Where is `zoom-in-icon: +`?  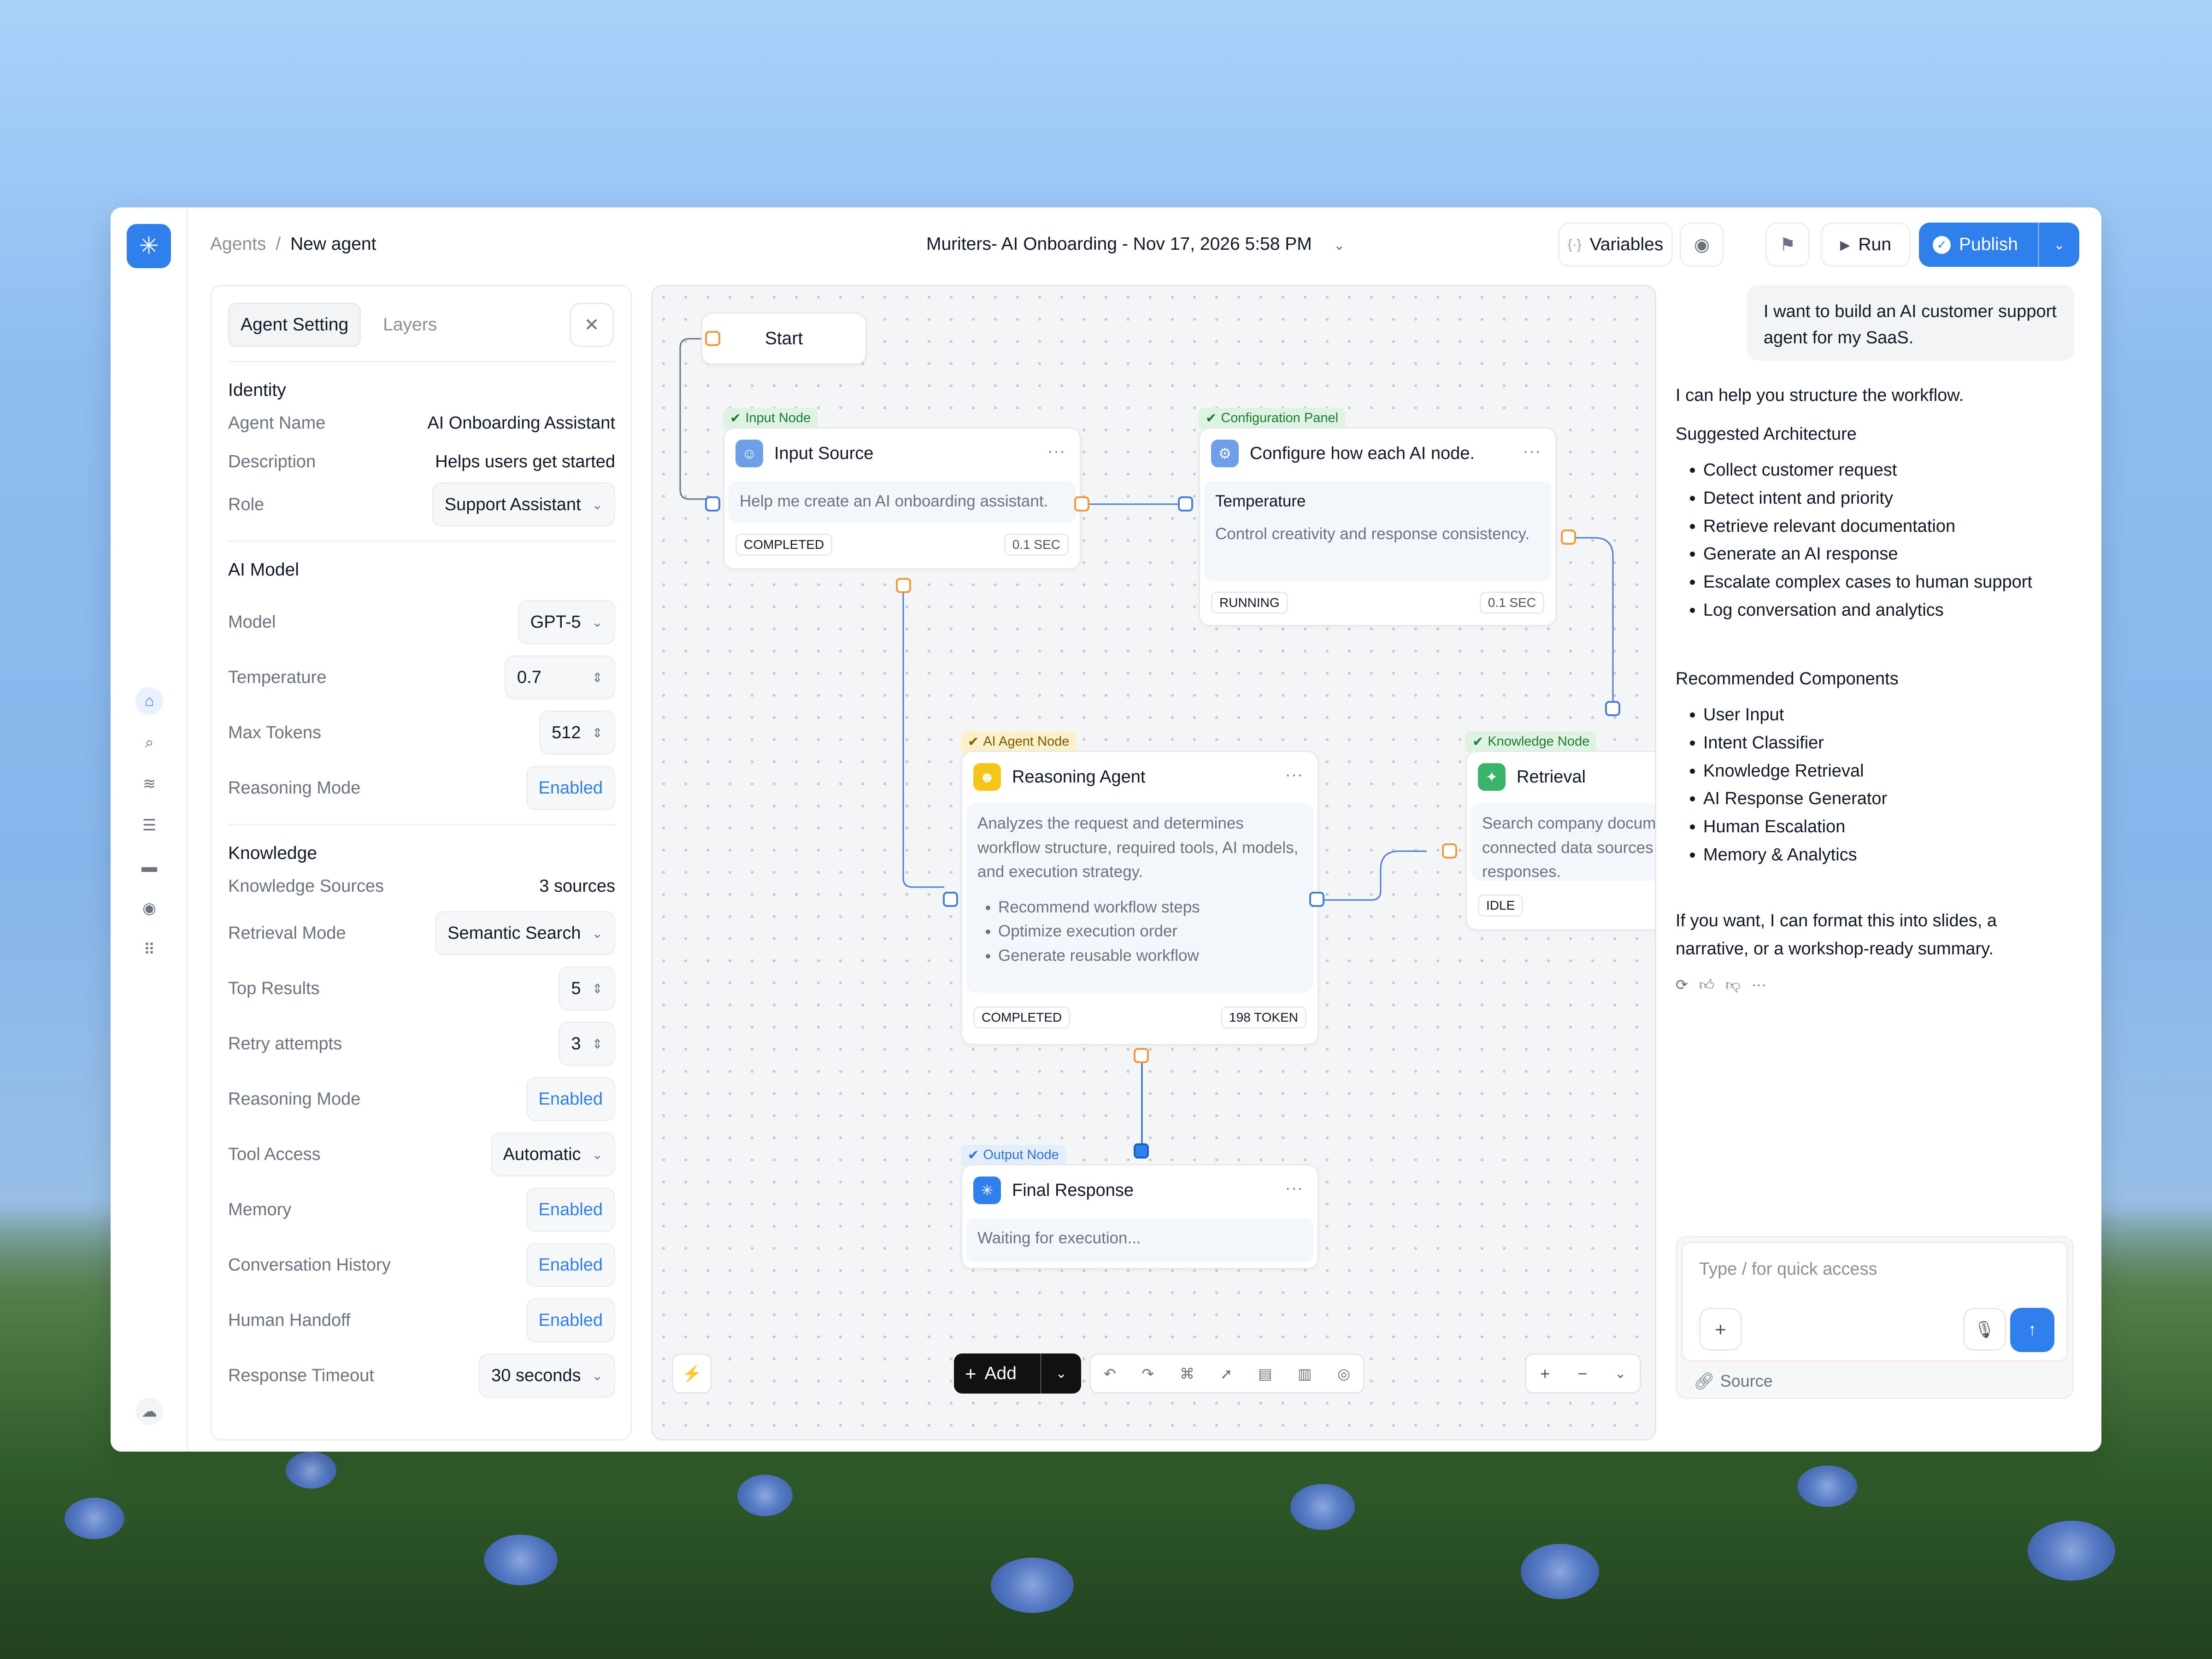 zoom-in-icon: + is located at coordinates (1545, 1373).